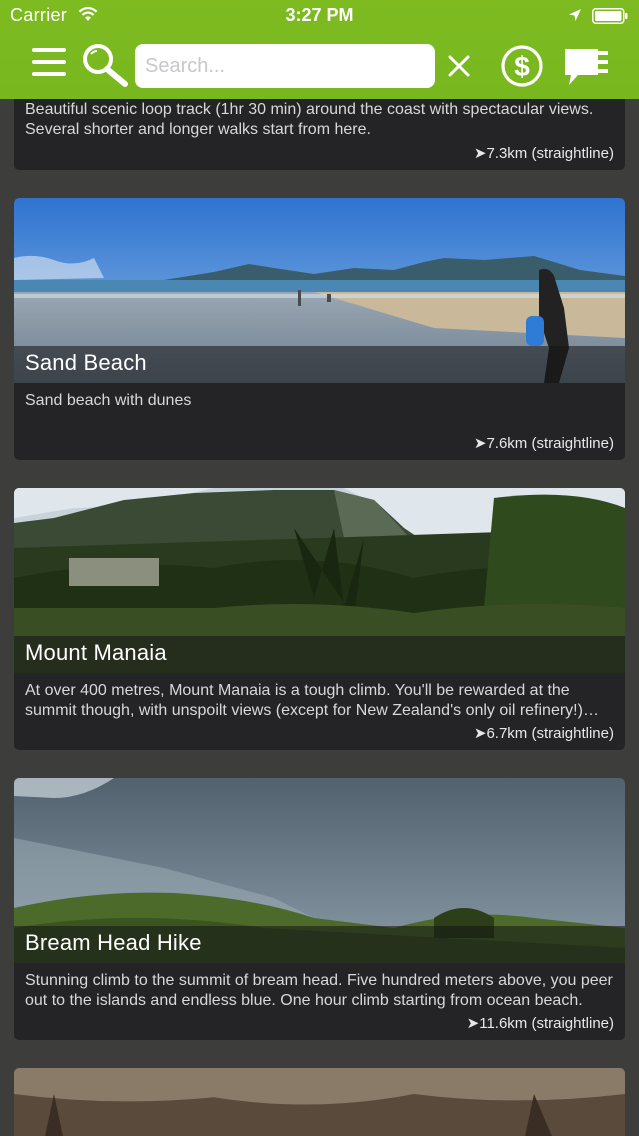  I want to click on card-distance: ➤6.7km (straightline), so click(543, 733).